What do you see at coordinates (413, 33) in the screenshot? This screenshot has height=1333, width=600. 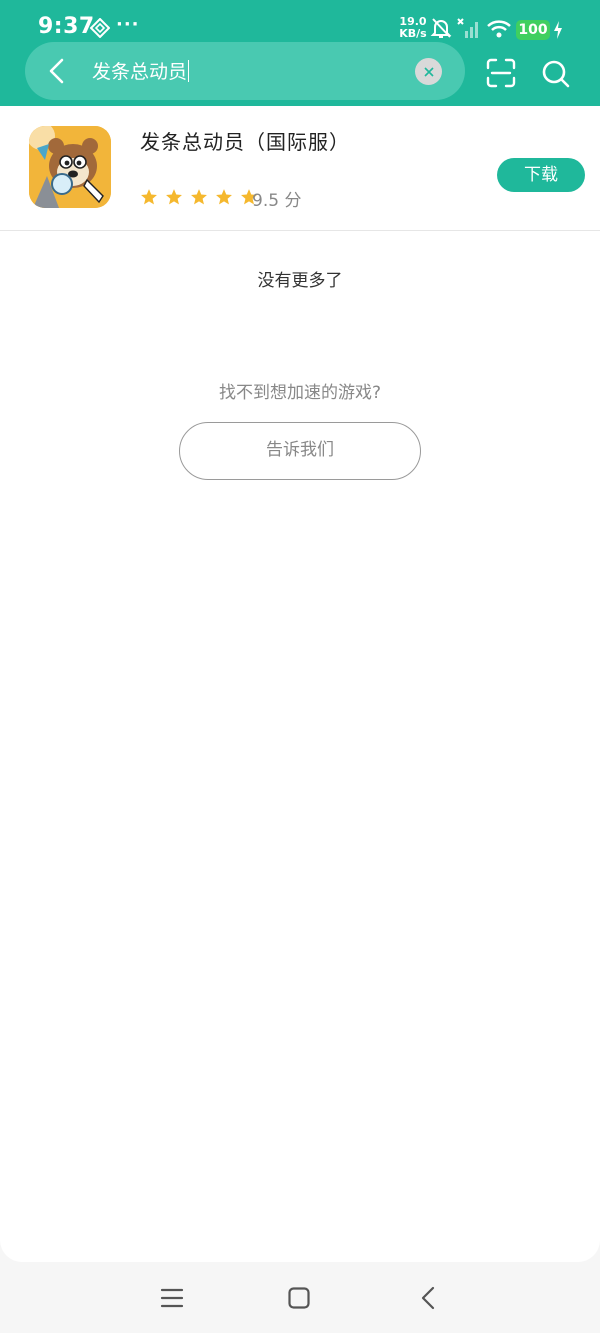 I see `network-speed-unit: KB/s` at bounding box center [413, 33].